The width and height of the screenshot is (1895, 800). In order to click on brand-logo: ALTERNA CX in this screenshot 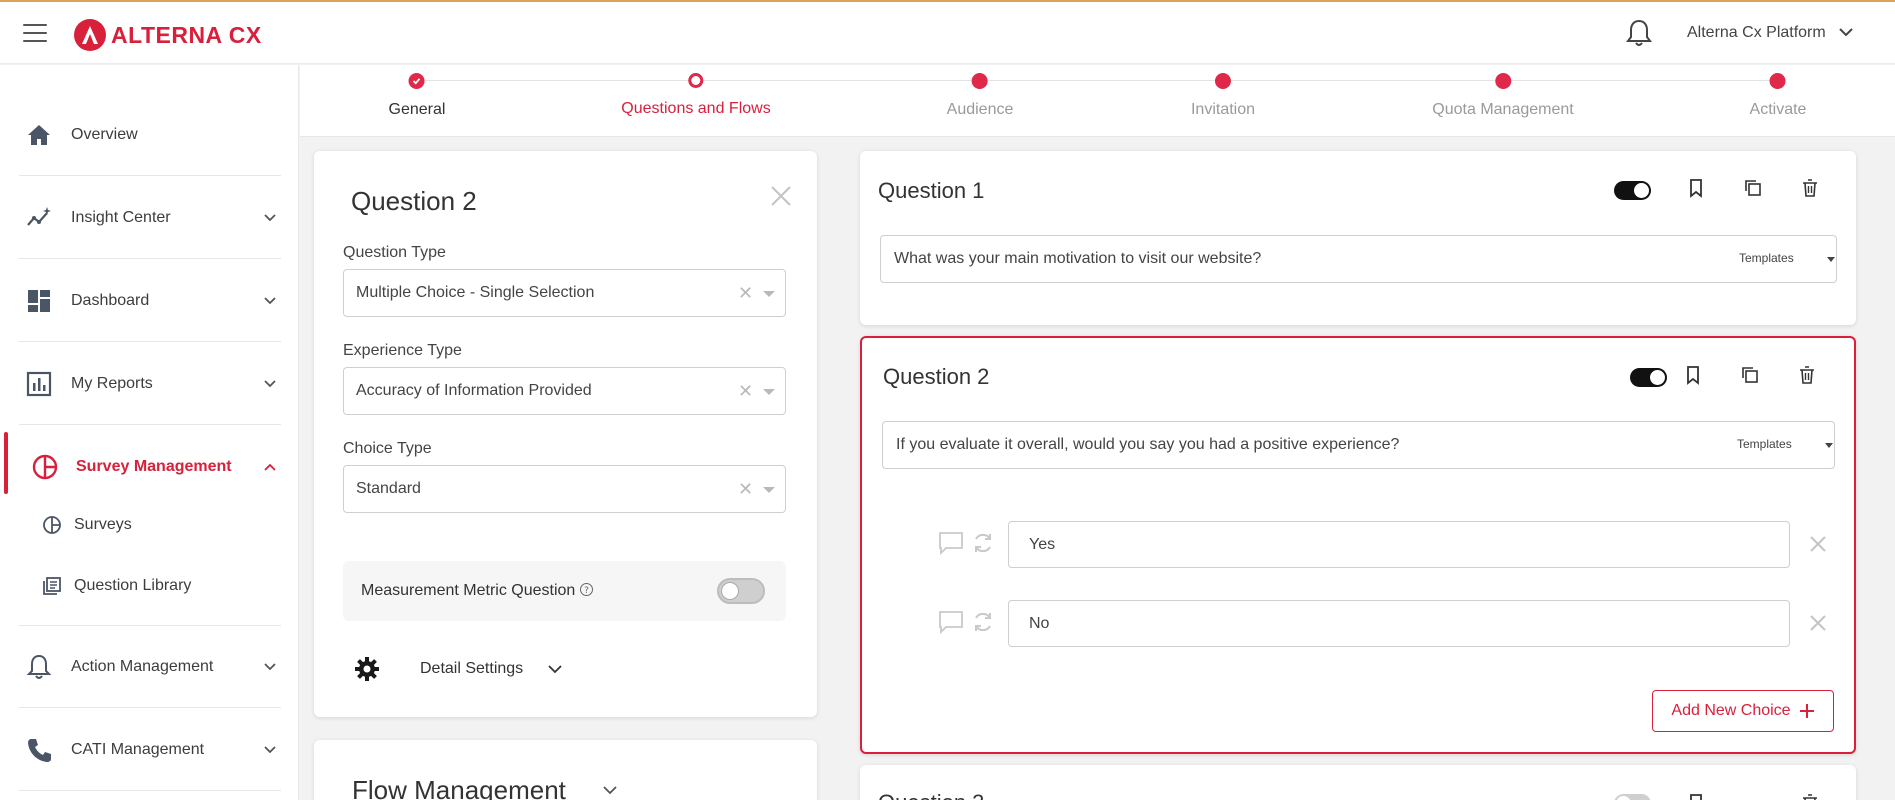, I will do `click(167, 35)`.